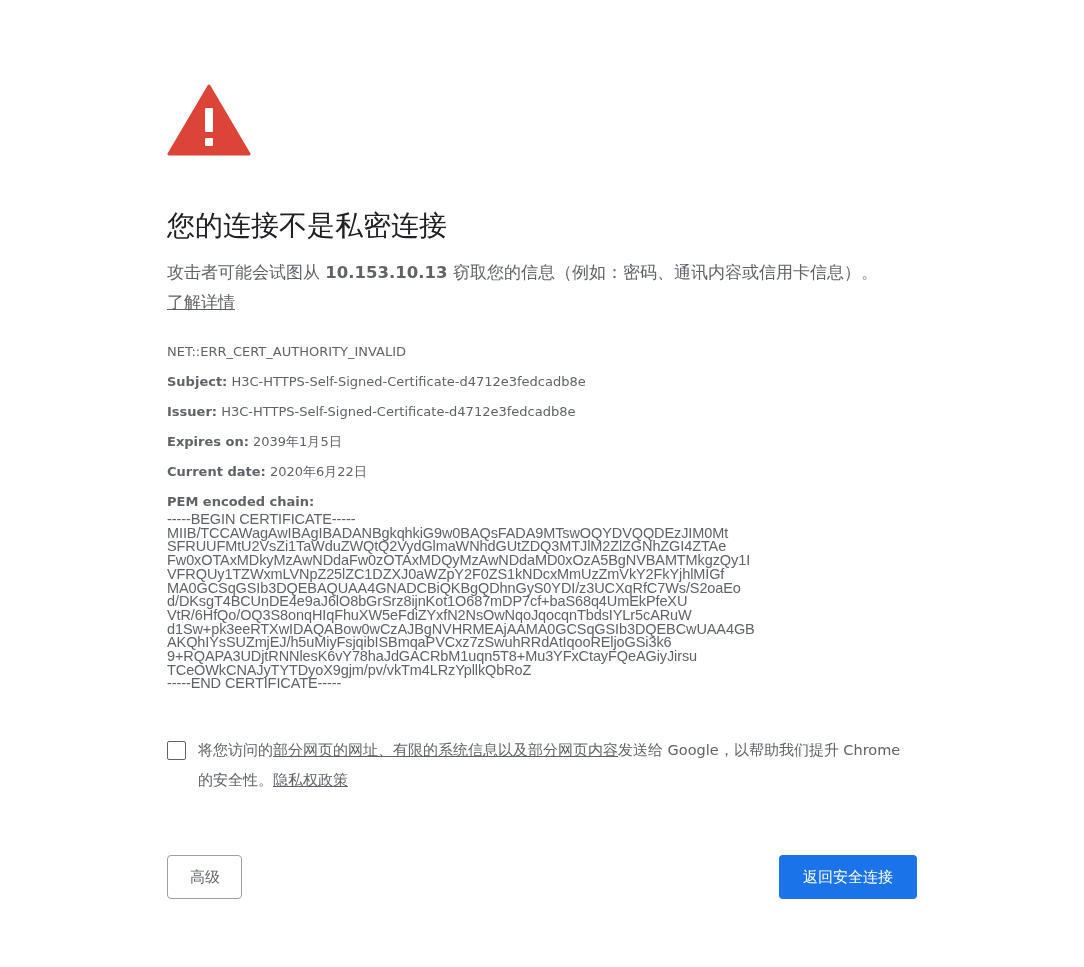 The height and width of the screenshot is (967, 1084). I want to click on certificate-line: AKQhIYsSUZmjEJ/h5uMiyFsjqibISBmqaPVCxz7zSwuhRRdAtIqooREljoGSi3k6, so click(419, 643).